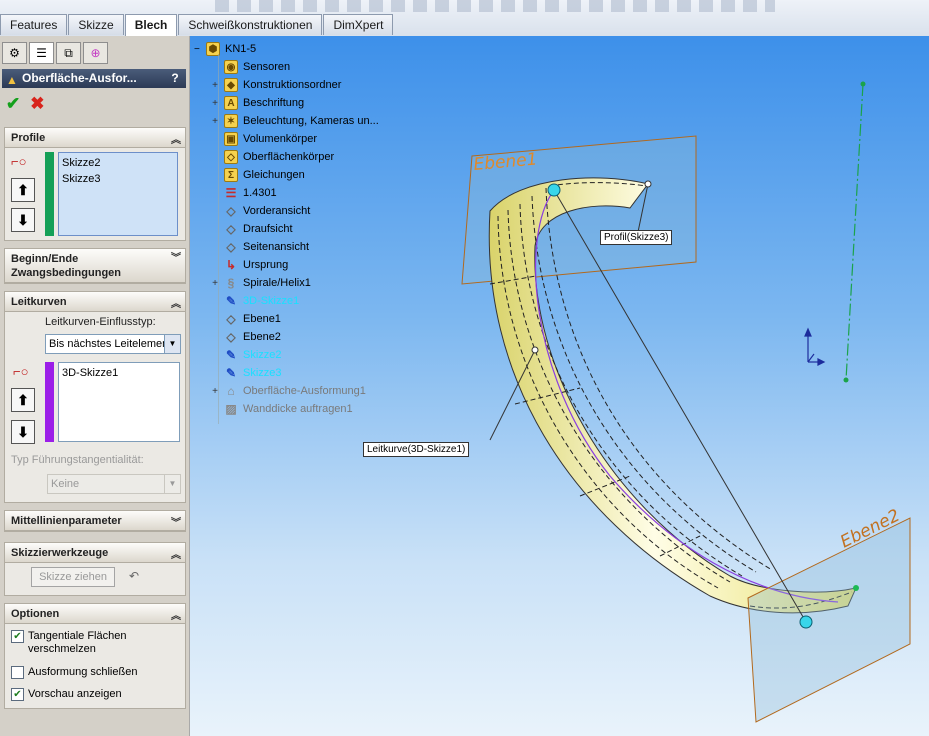  I want to click on tree-item: + ⌂ Oberfläche-Ausformung1, so click(299, 391).